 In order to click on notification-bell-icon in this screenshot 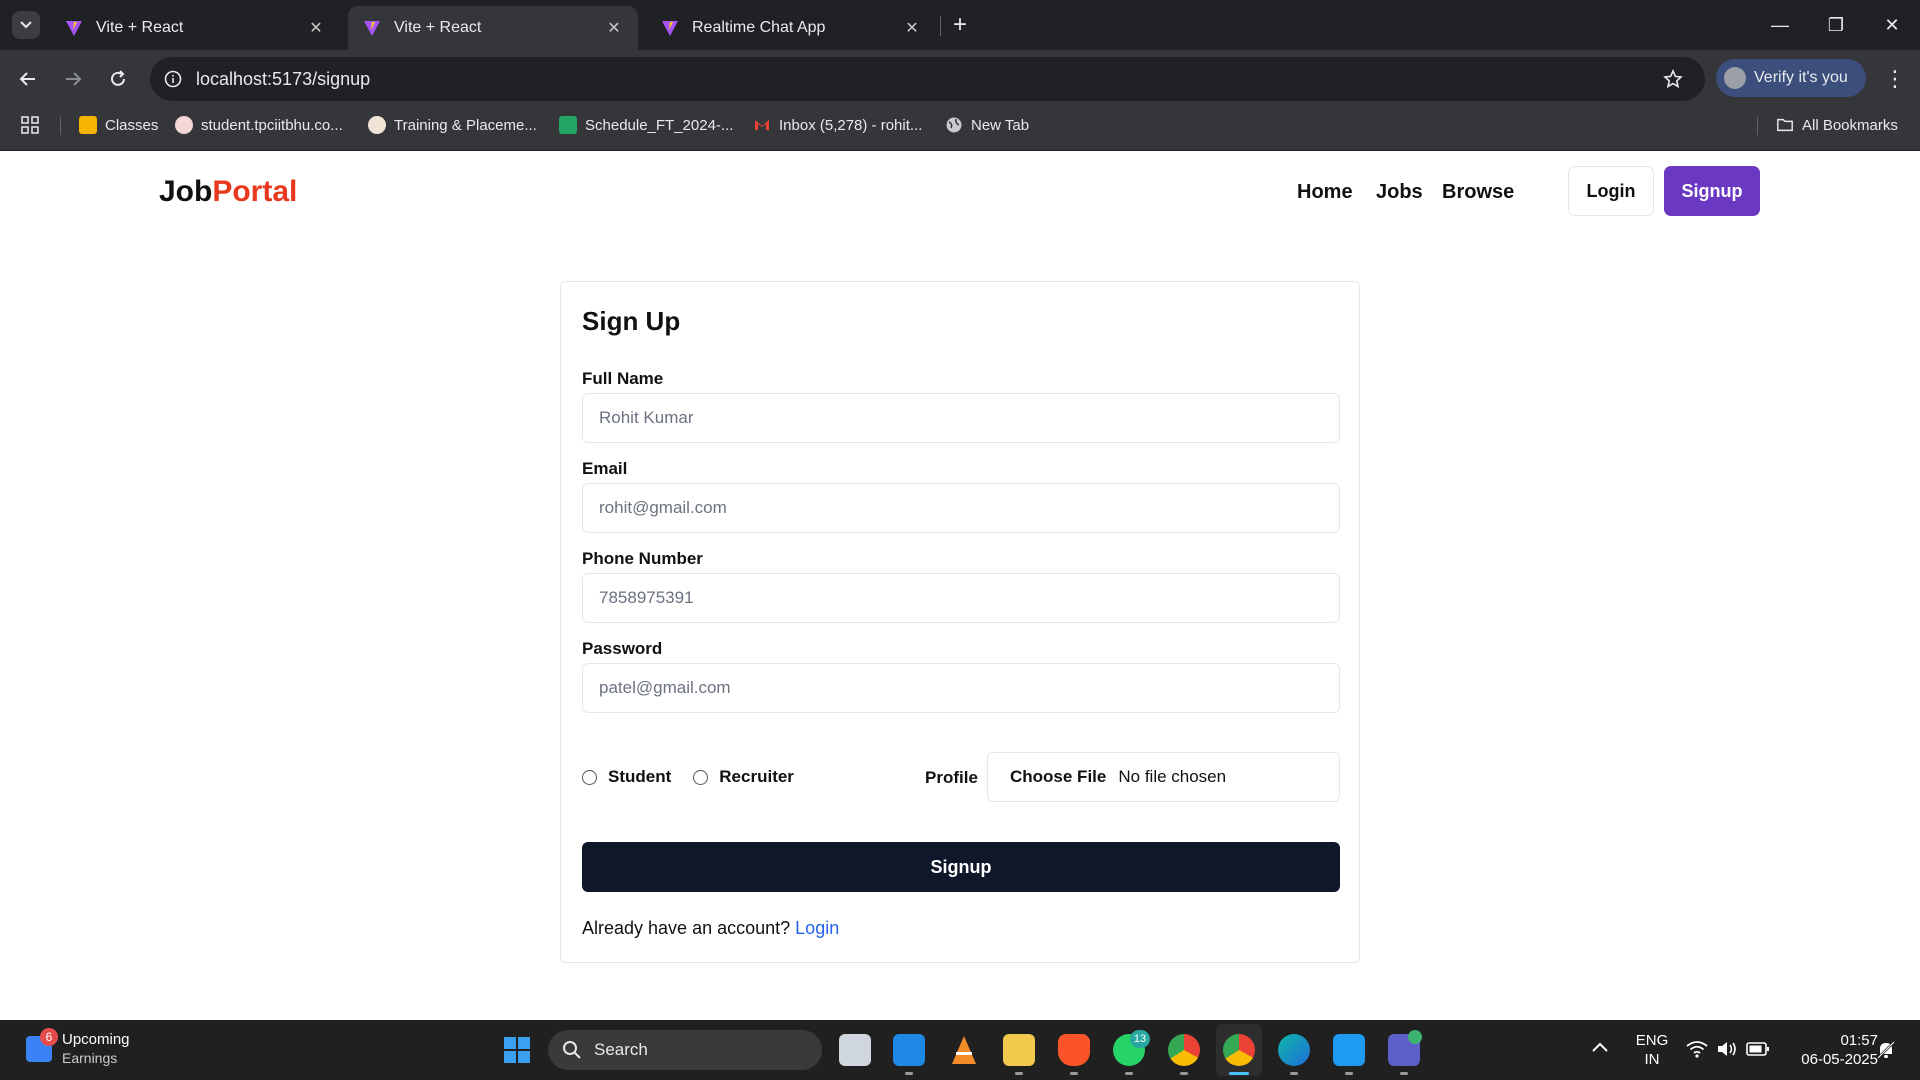, I will do `click(1886, 1050)`.